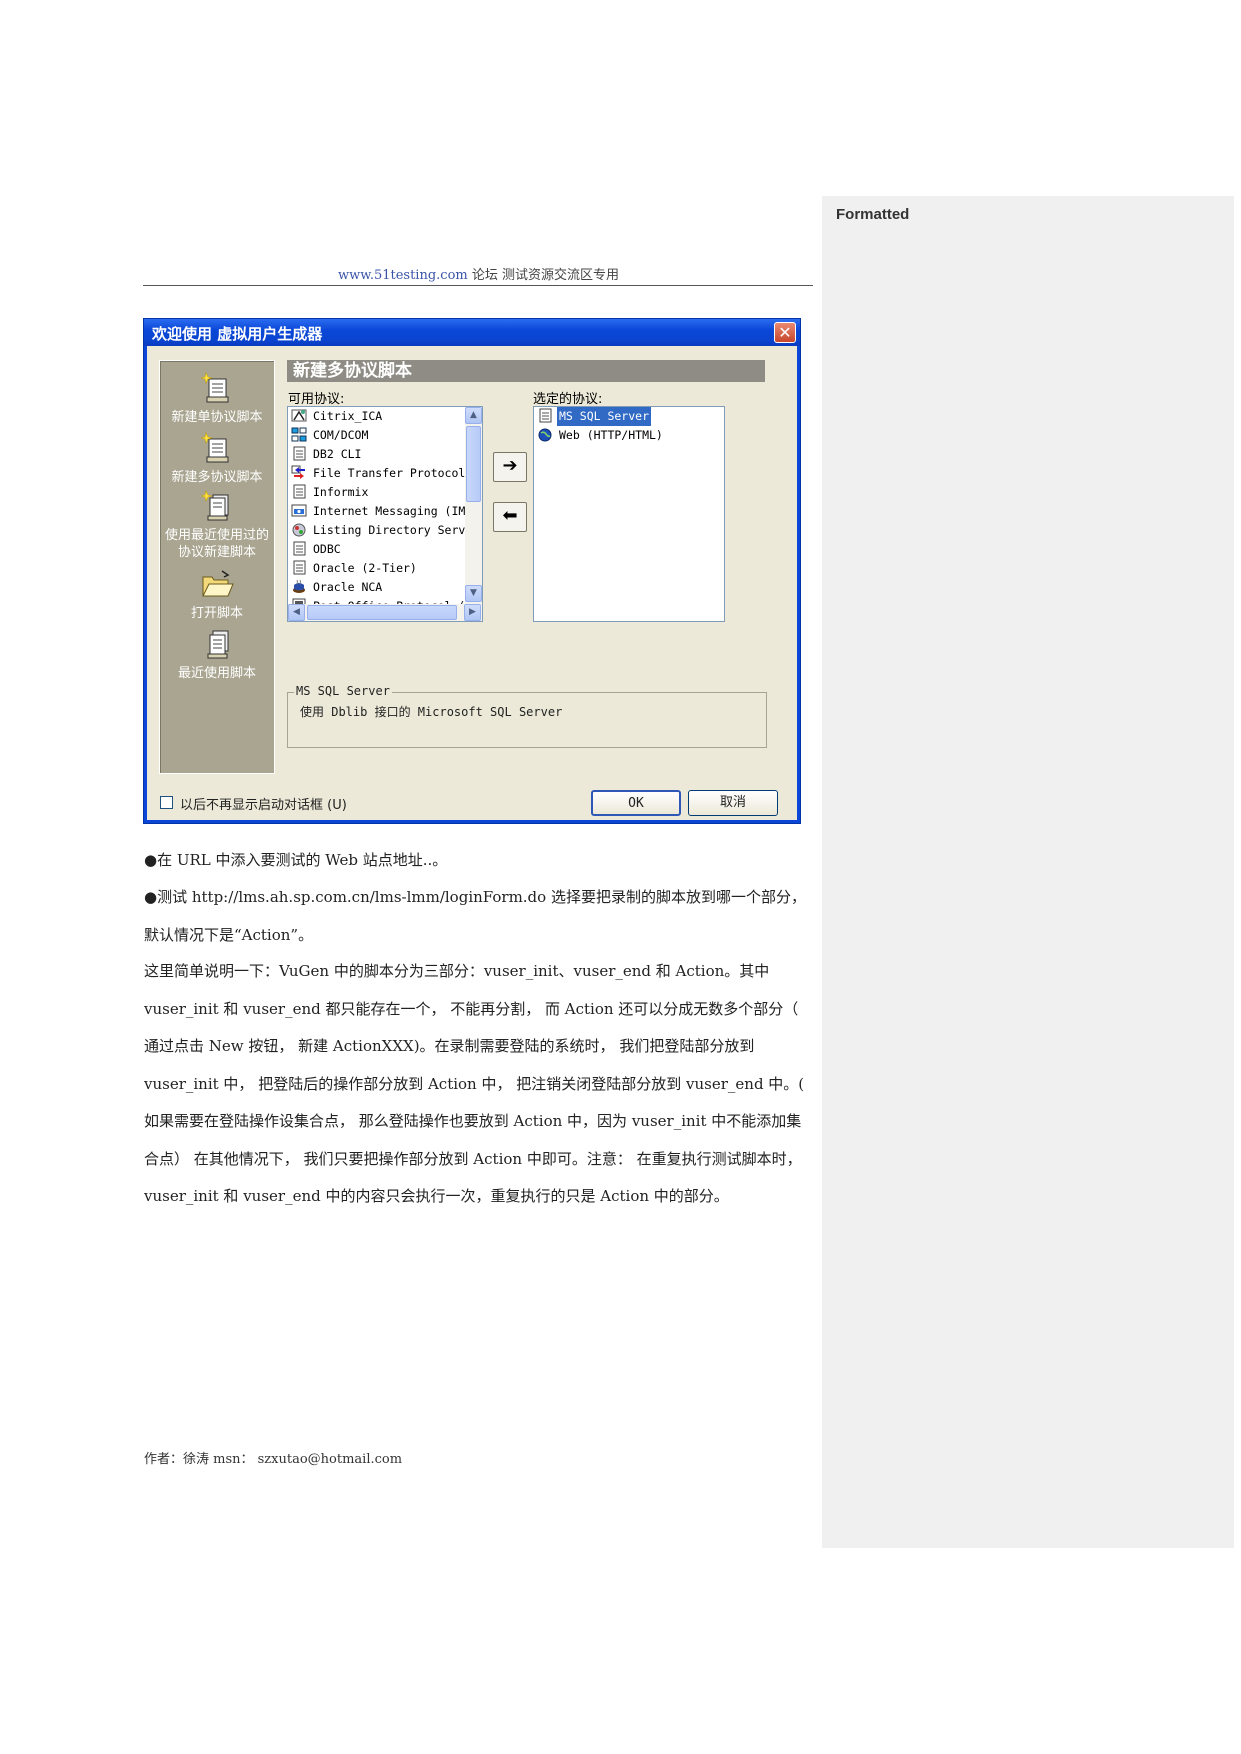 The image size is (1241, 1754). What do you see at coordinates (431, 712) in the screenshot?
I see `group-description: 使用 Dblib 接口的 Microsoft SQL Server` at bounding box center [431, 712].